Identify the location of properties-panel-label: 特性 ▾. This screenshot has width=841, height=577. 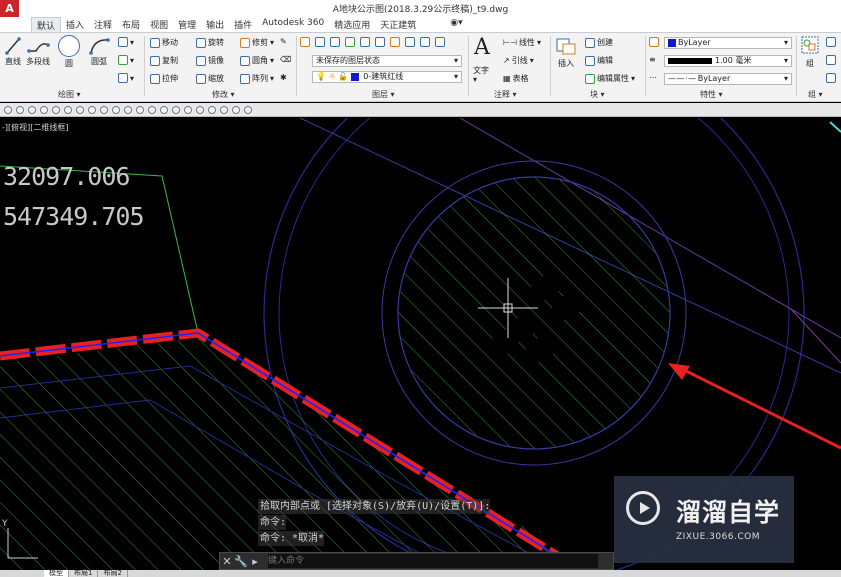
(711, 94).